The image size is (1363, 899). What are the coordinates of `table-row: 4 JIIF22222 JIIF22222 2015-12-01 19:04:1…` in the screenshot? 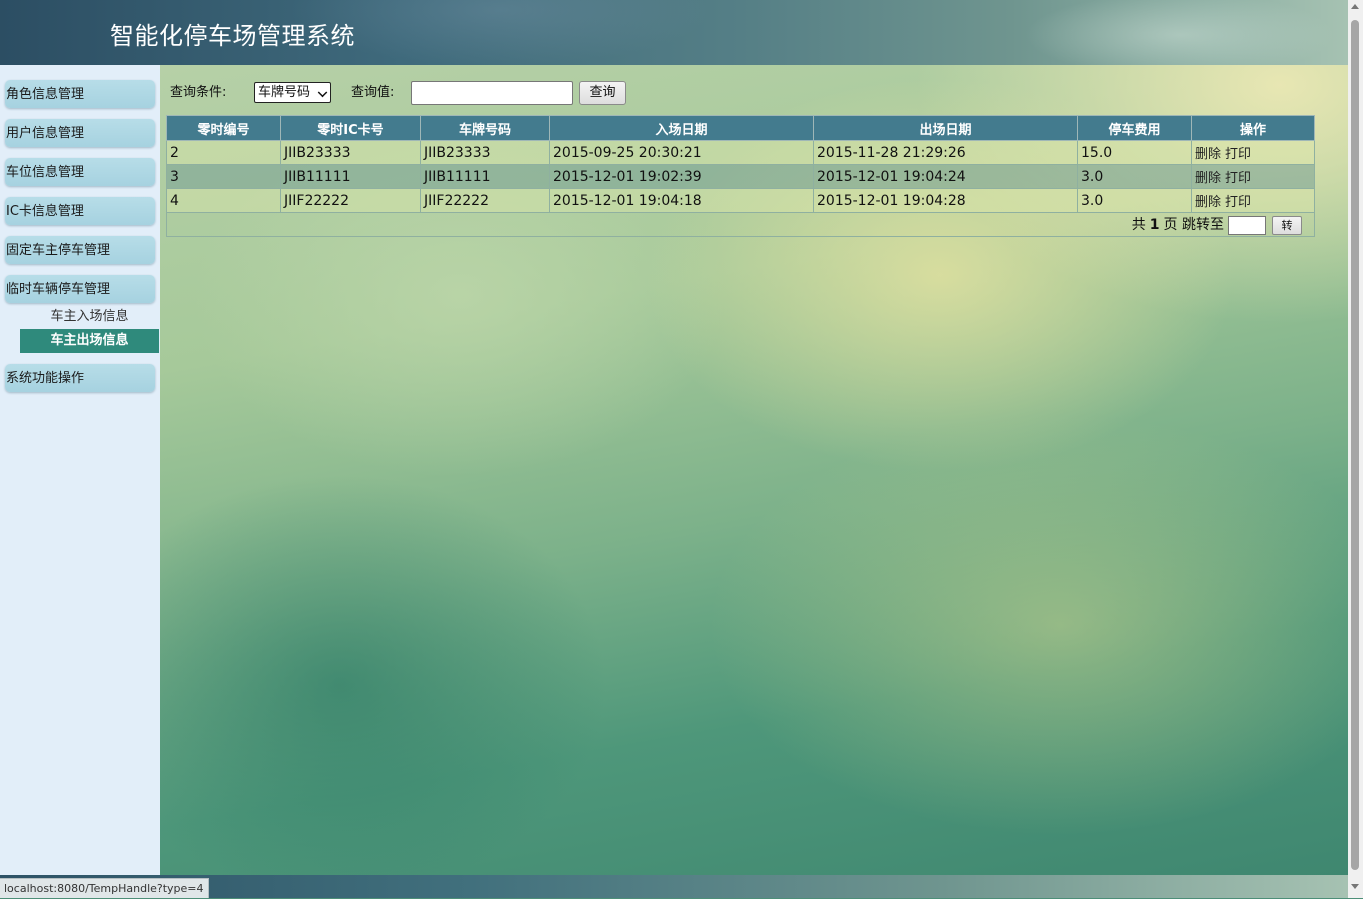 It's located at (740, 200).